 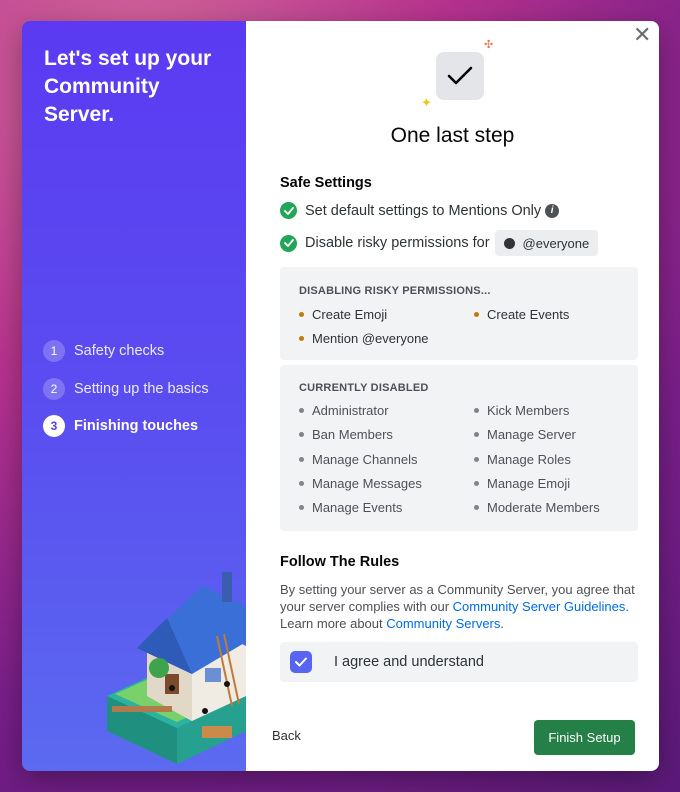 I want to click on role-chip-everyone: @everyone, so click(x=546, y=243).